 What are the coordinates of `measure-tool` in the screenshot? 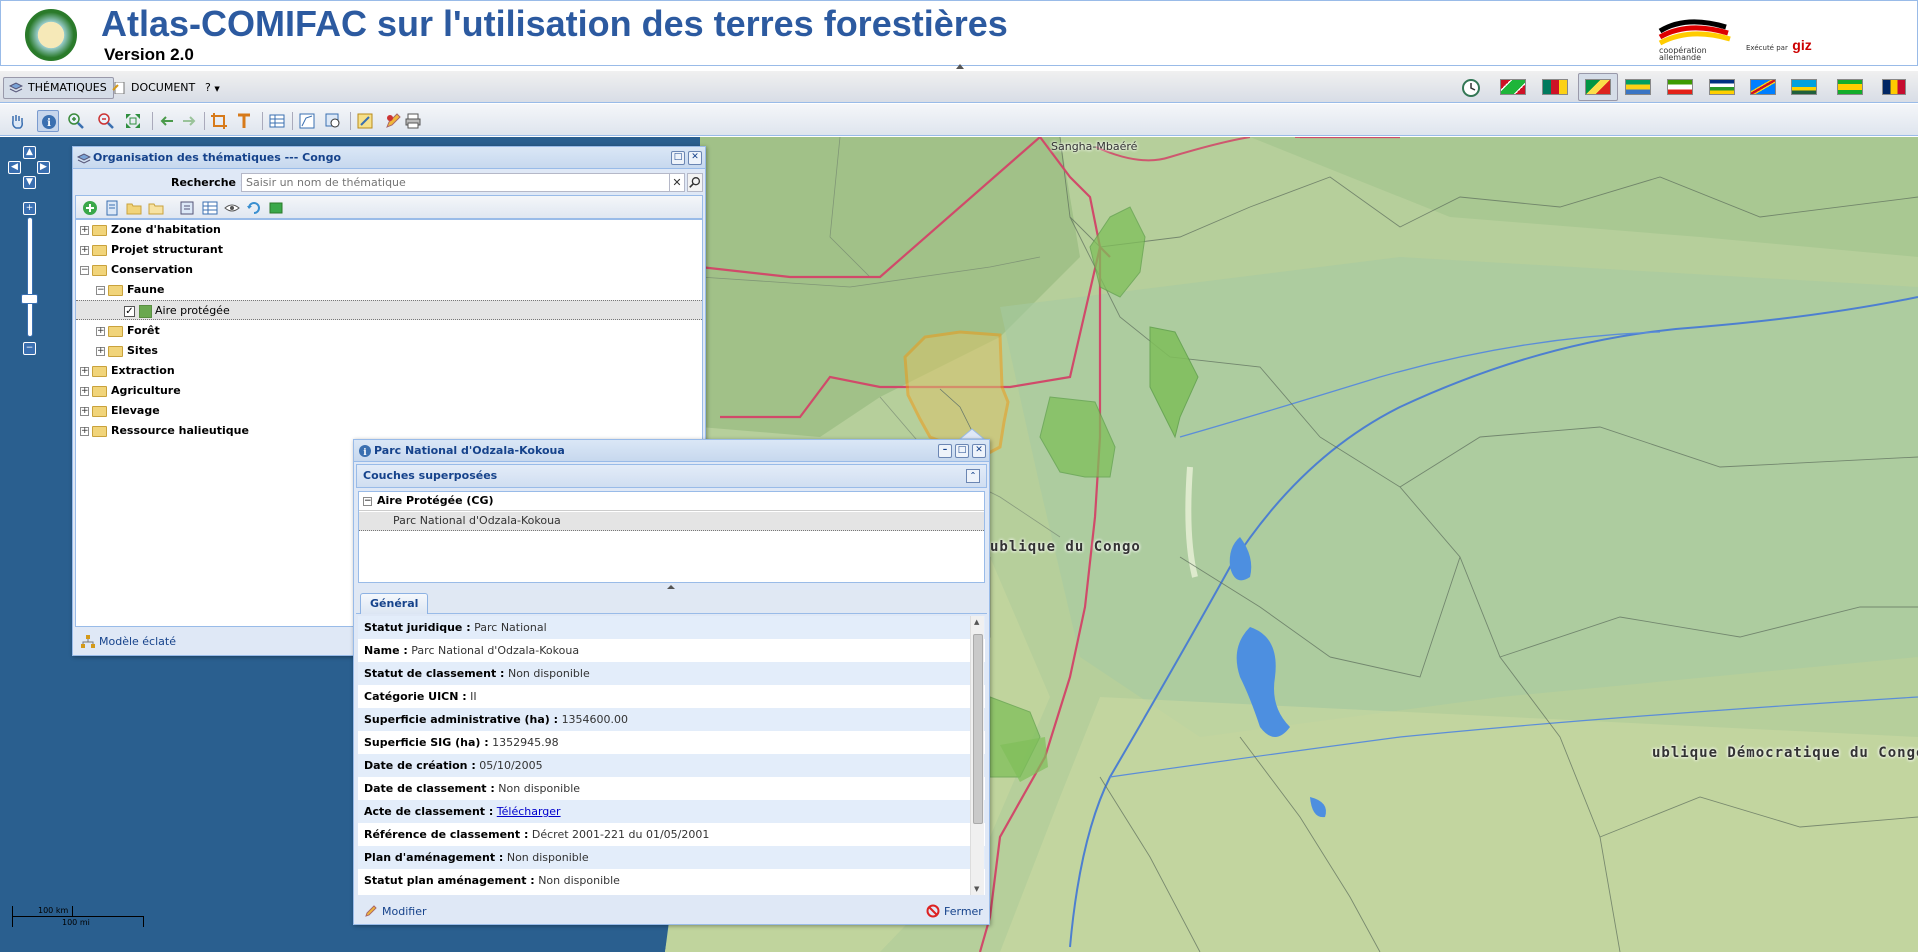 It's located at (244, 121).